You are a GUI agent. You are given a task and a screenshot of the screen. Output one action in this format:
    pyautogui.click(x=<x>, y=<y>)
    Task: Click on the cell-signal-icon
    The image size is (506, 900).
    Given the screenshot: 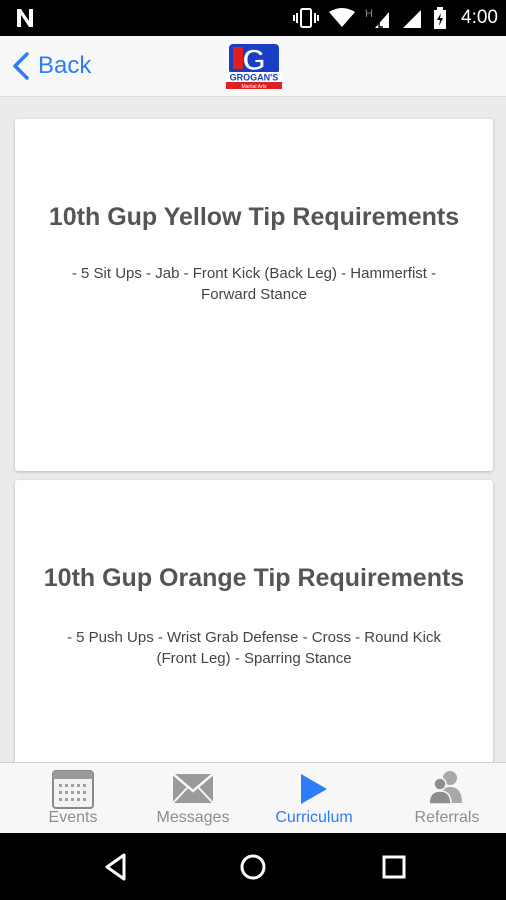 What is the action you would take?
    pyautogui.click(x=412, y=19)
    